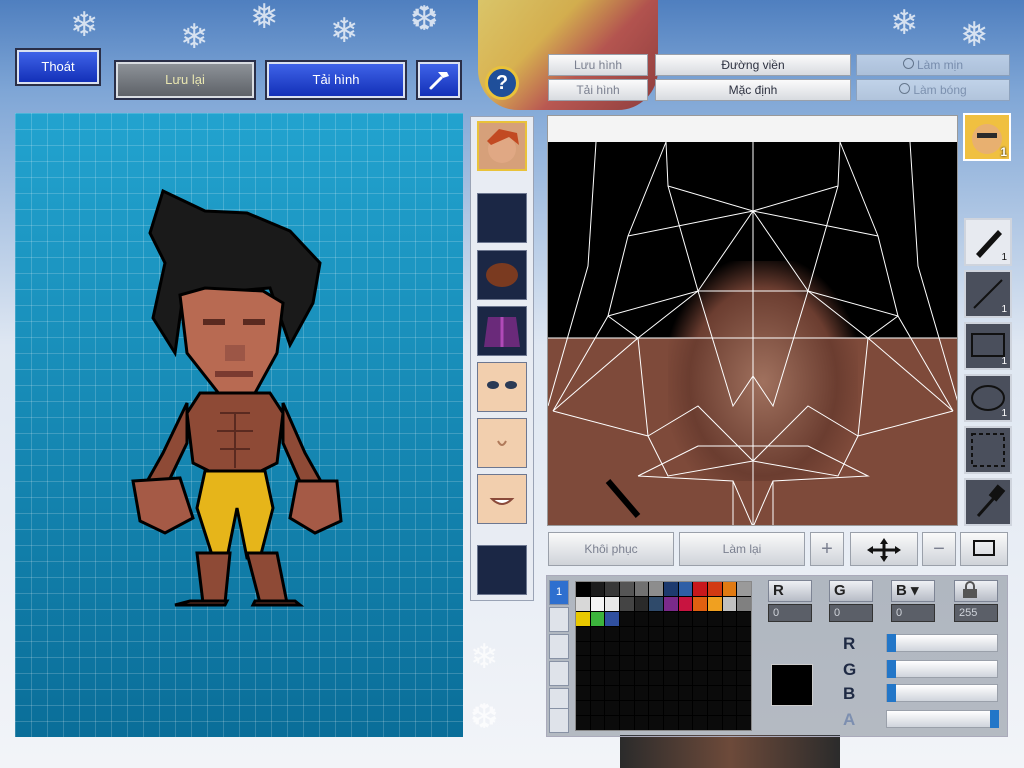 This screenshot has height=768, width=1024. I want to click on eyedropper-tool, so click(988, 502).